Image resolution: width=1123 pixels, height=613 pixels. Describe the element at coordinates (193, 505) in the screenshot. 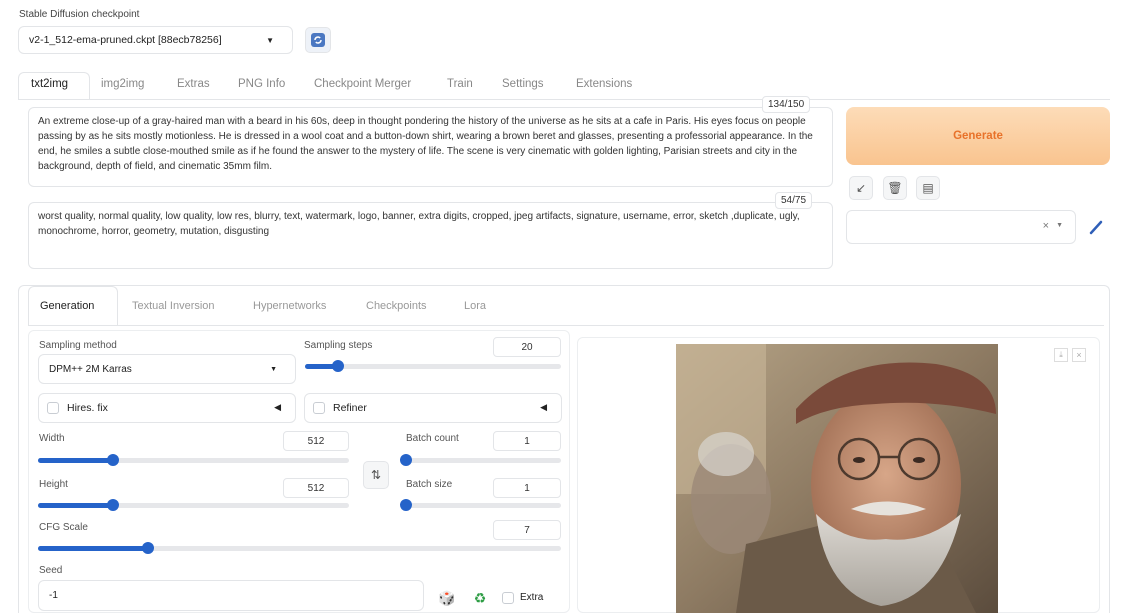

I see `height-slider` at that location.